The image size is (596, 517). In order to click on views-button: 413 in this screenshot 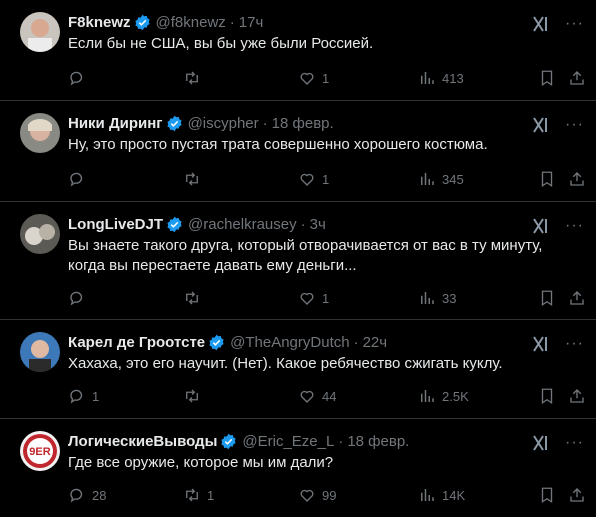, I will do `click(441, 78)`.